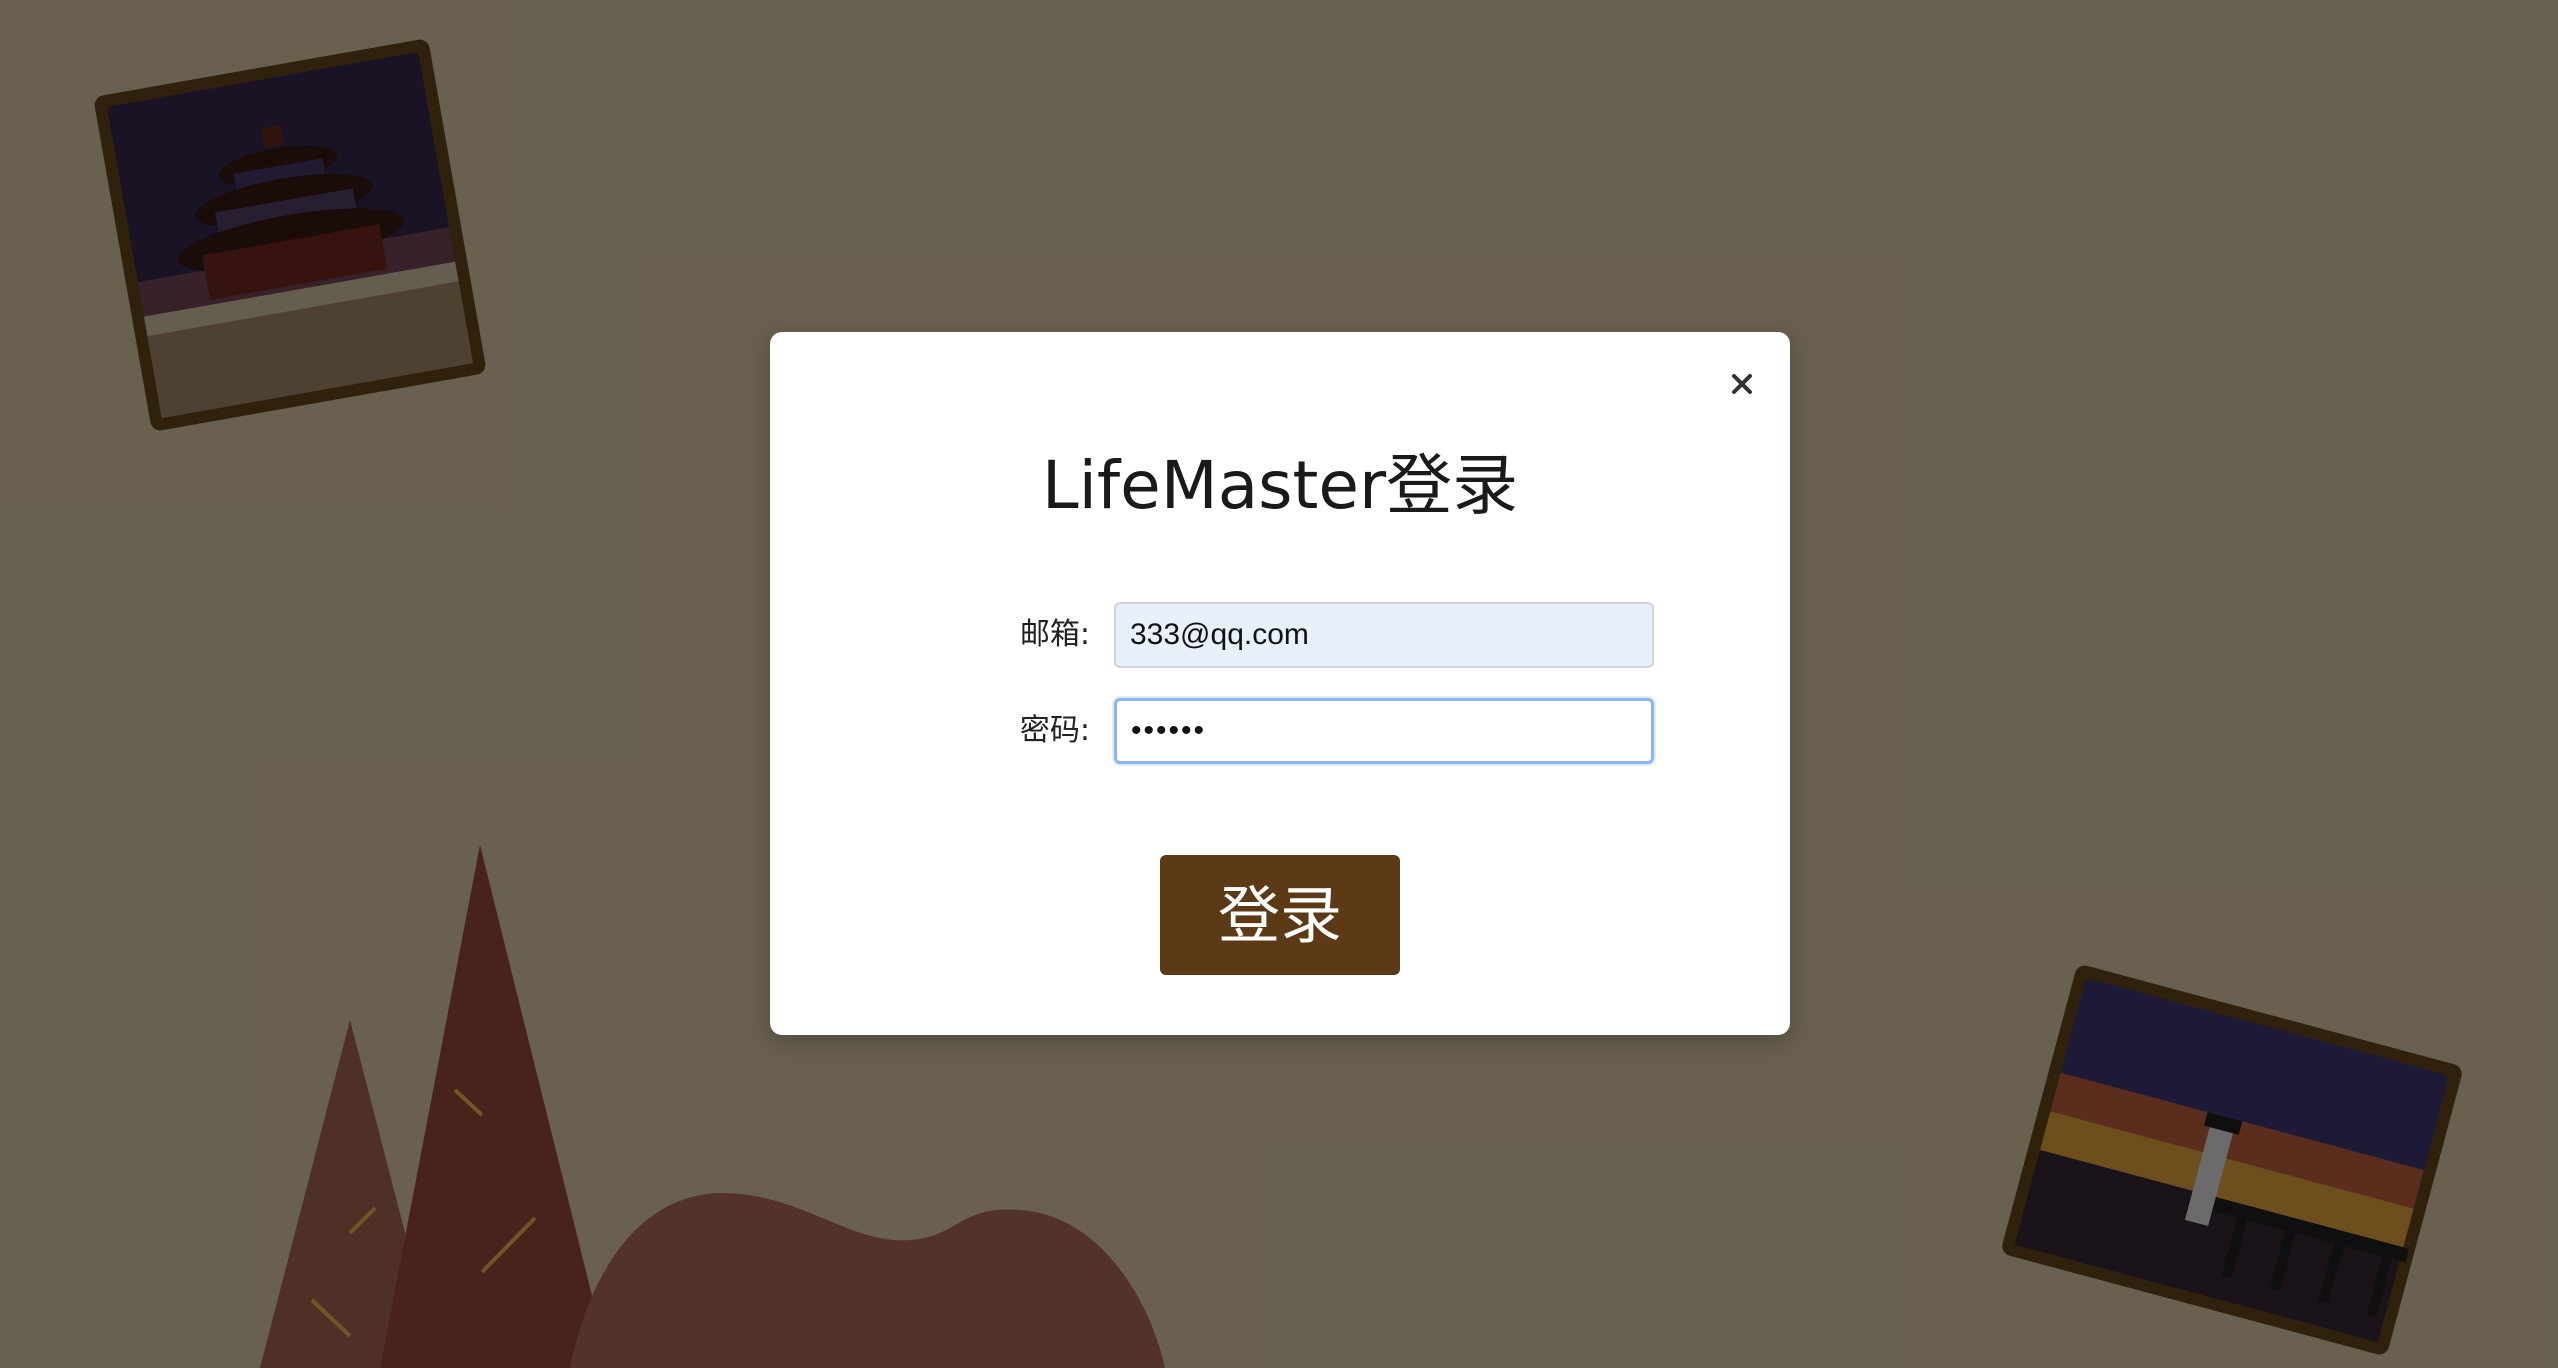 The height and width of the screenshot is (1368, 2558). Describe the element at coordinates (1054, 634) in the screenshot. I see `email-label: 邮箱:` at that location.